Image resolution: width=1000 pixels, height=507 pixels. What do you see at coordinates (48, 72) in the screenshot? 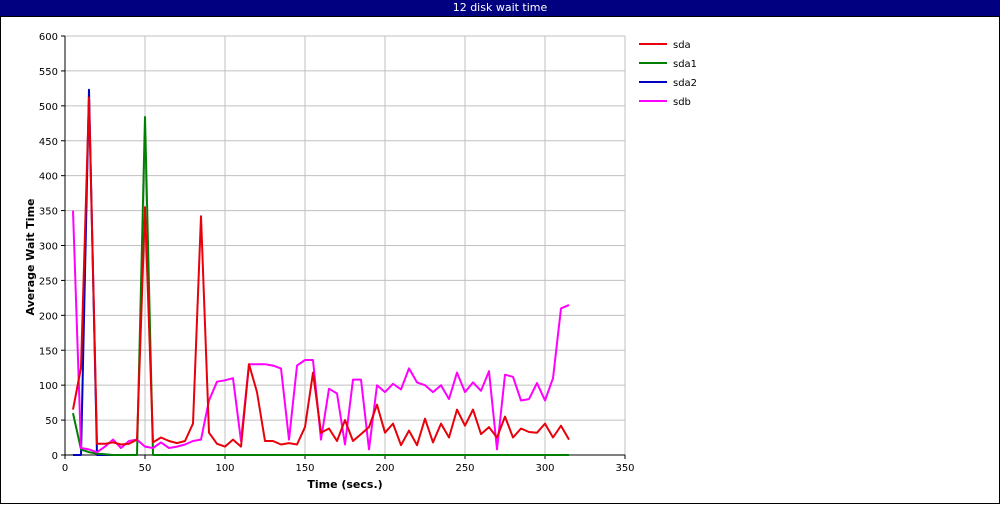
I see `y-tick-label: 550` at bounding box center [48, 72].